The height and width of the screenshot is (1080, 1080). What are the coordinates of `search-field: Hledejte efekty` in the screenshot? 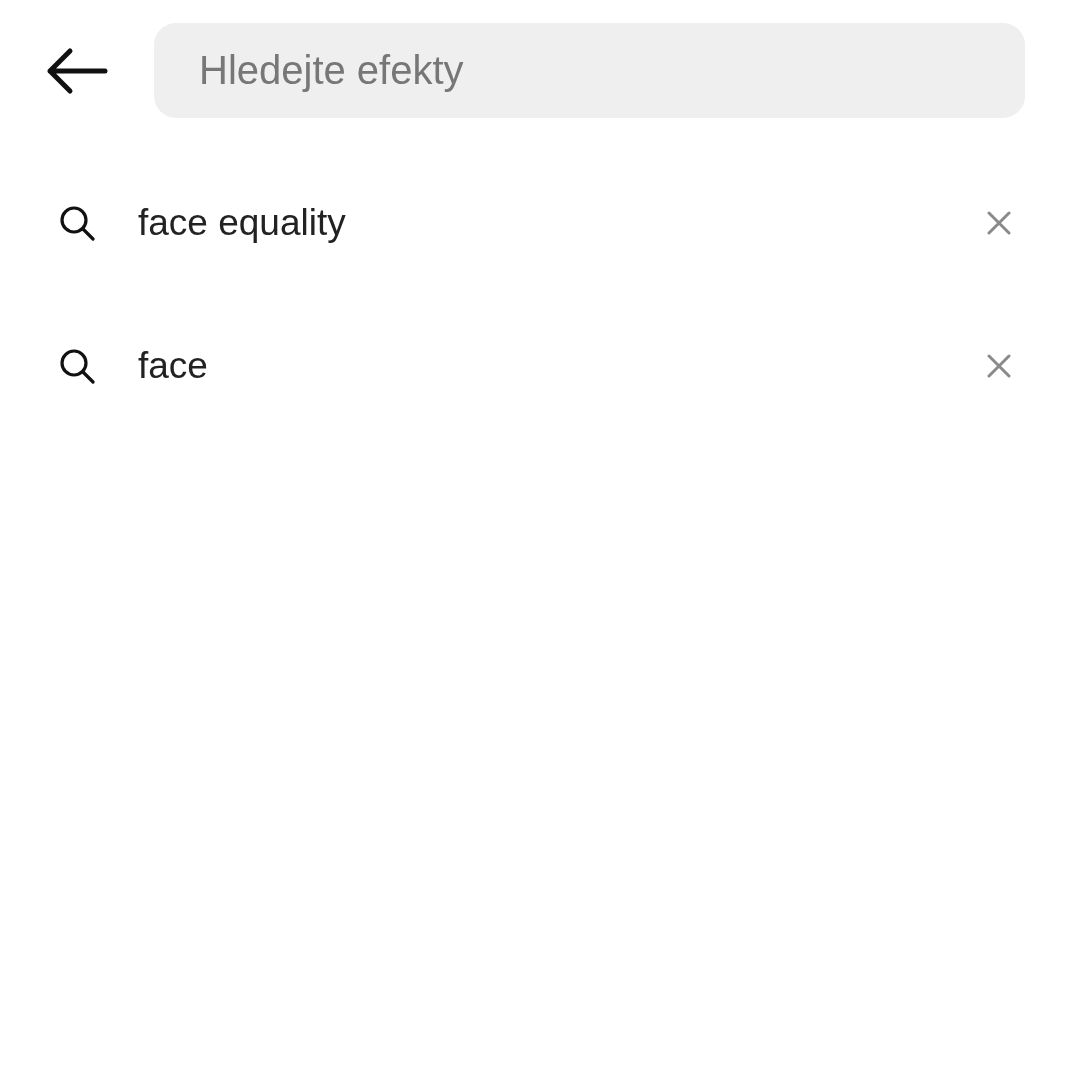 It's located at (589, 70).